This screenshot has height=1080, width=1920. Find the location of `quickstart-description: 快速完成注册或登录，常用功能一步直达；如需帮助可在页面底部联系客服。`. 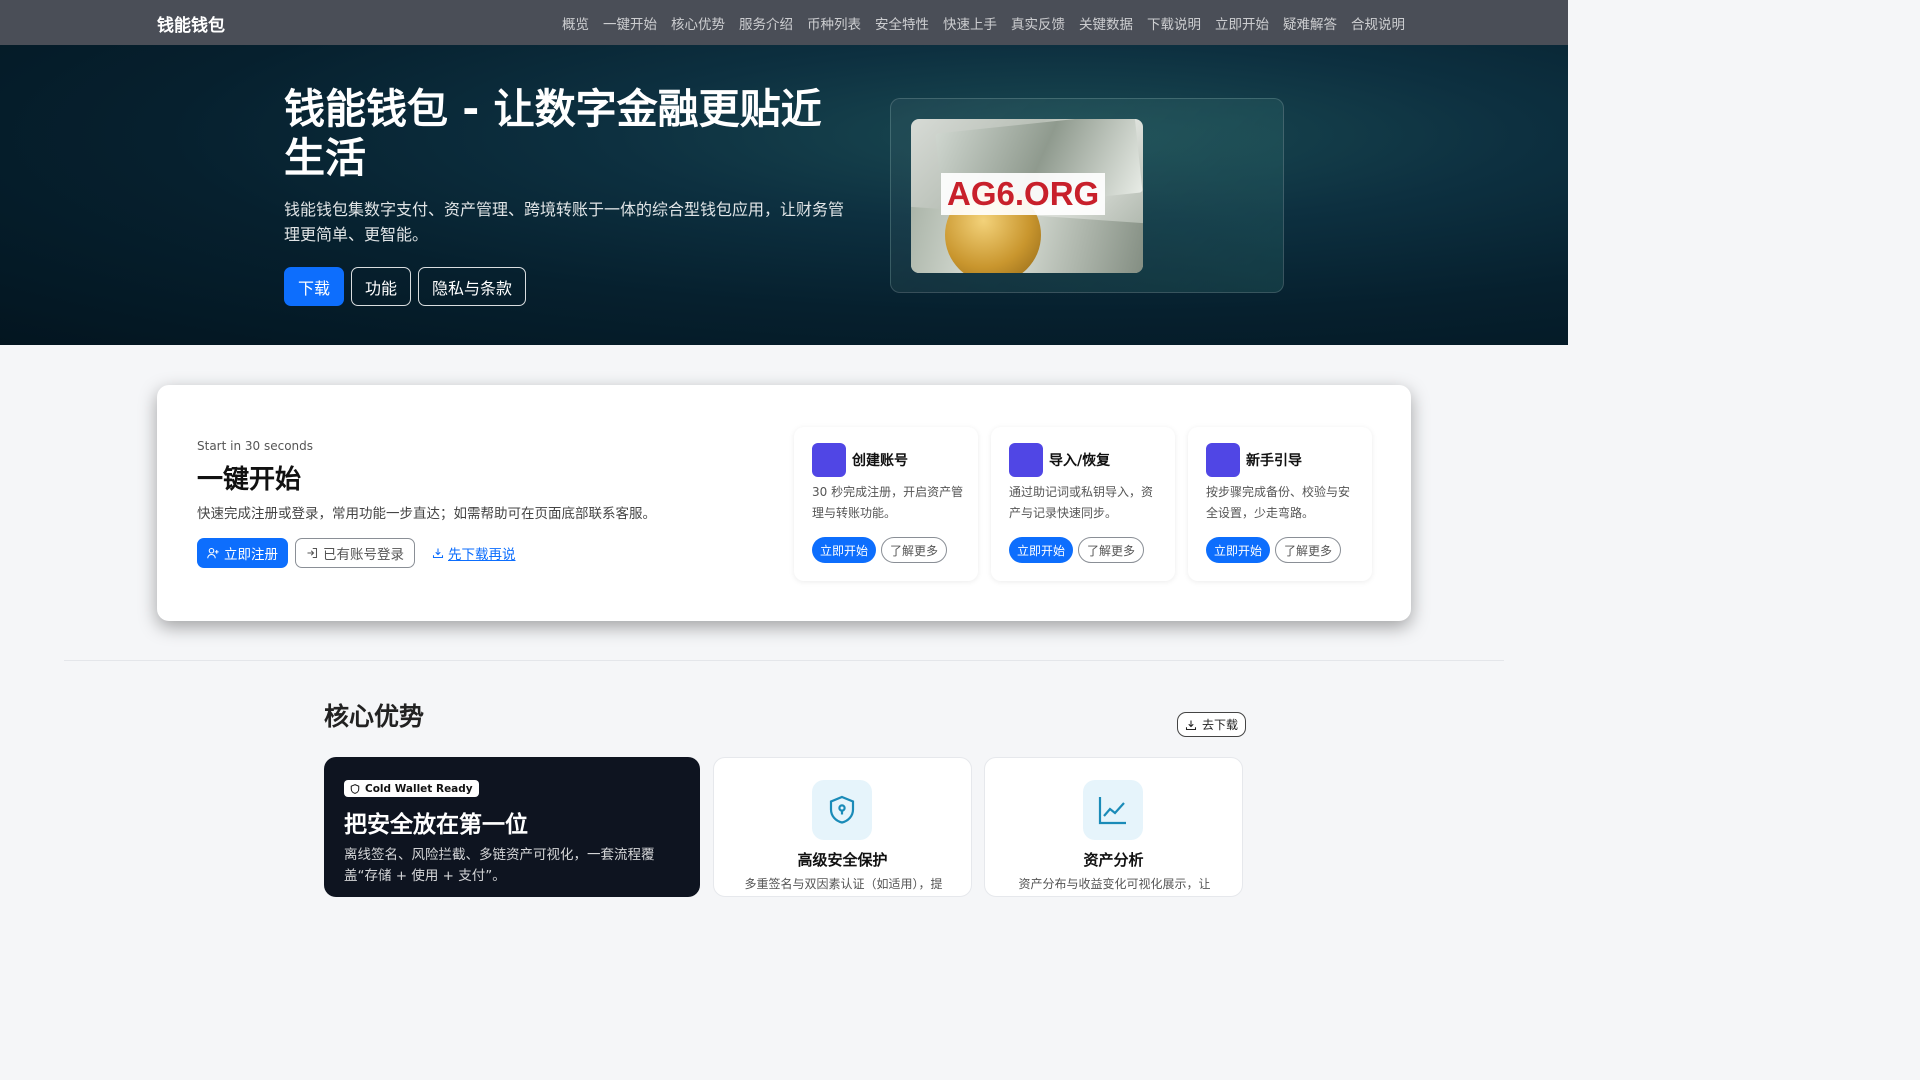

quickstart-description: 快速完成注册或登录，常用功能一步直达；如需帮助可在页面底部联系客服。 is located at coordinates (426, 514).